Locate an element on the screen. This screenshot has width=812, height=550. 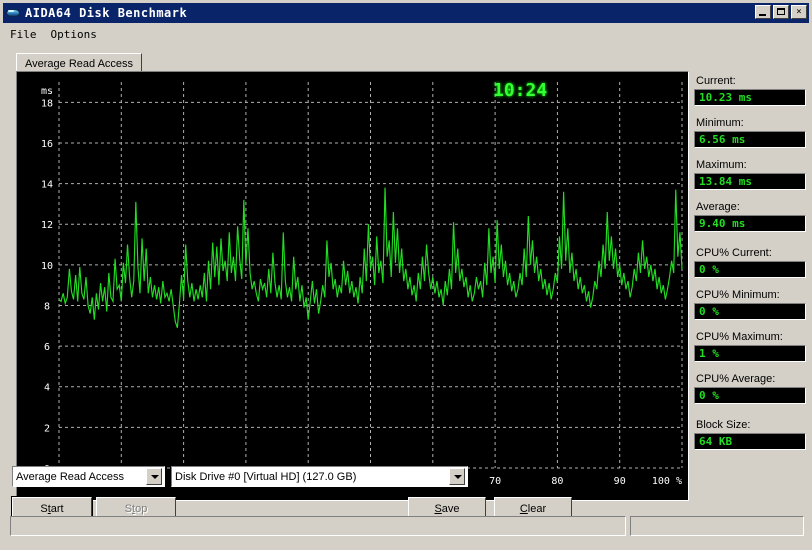
svg-text: 16 is located at coordinates (47, 144).